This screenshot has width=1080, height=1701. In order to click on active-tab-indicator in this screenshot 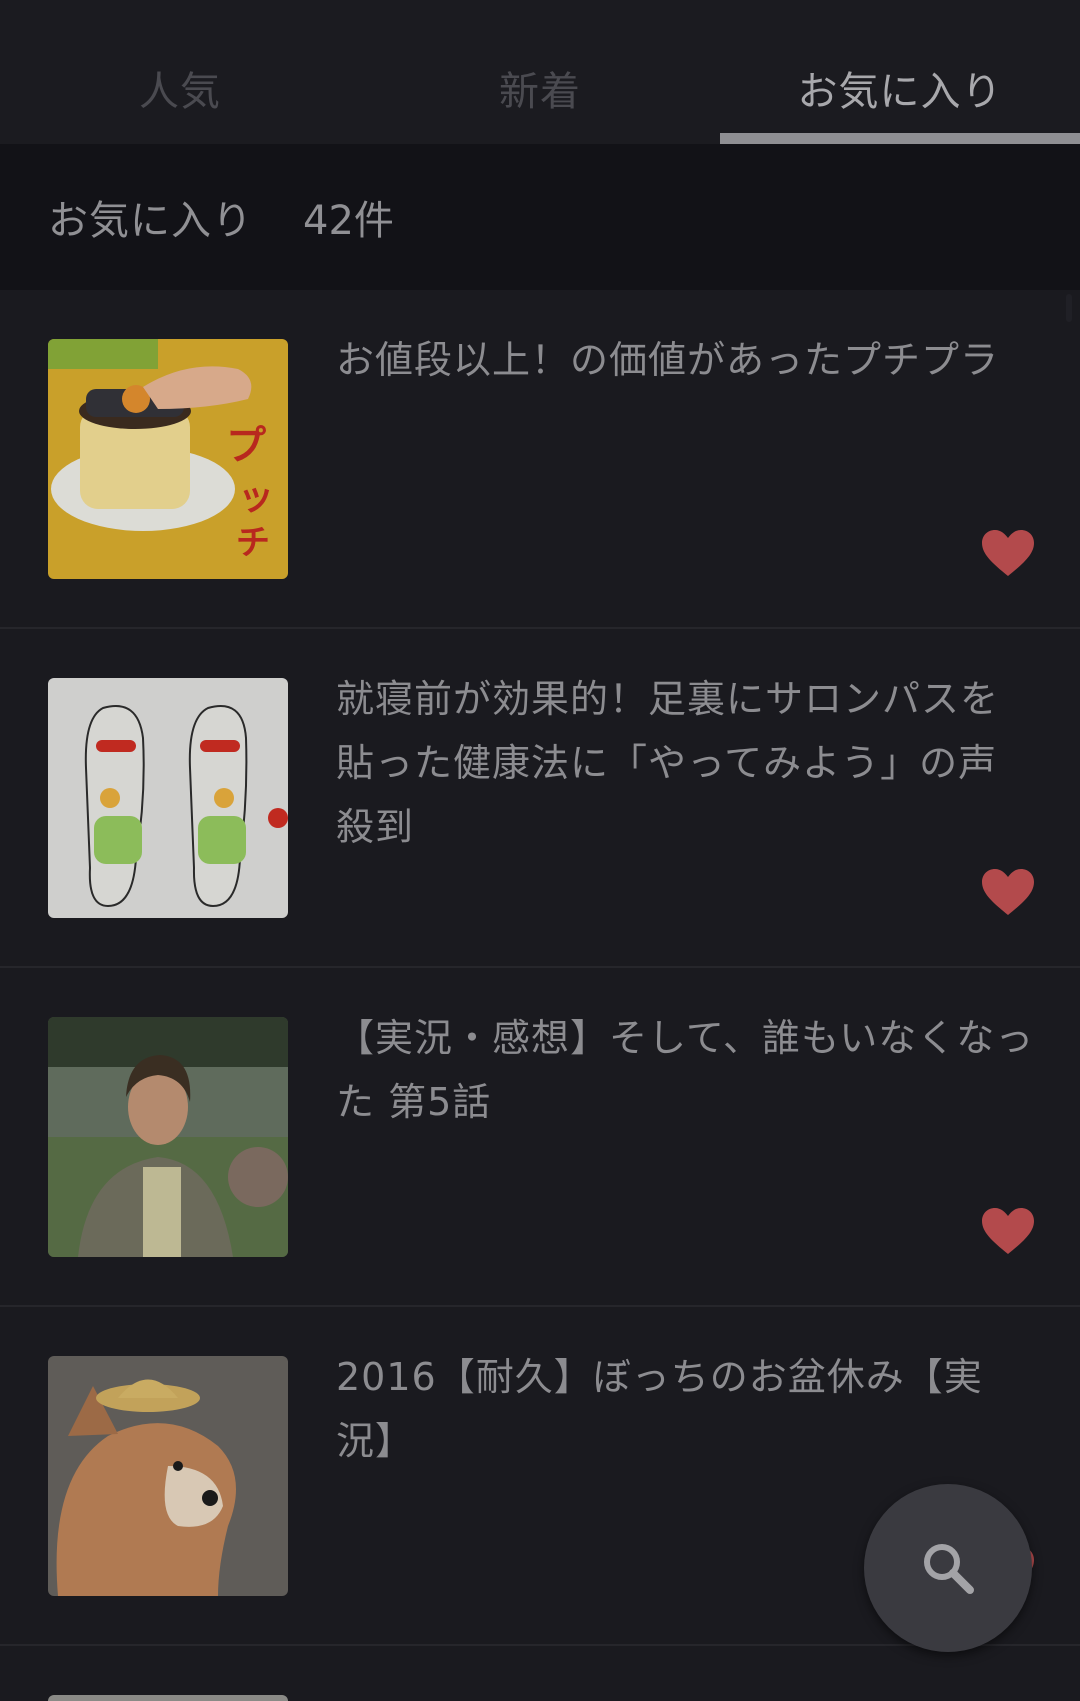, I will do `click(900, 138)`.